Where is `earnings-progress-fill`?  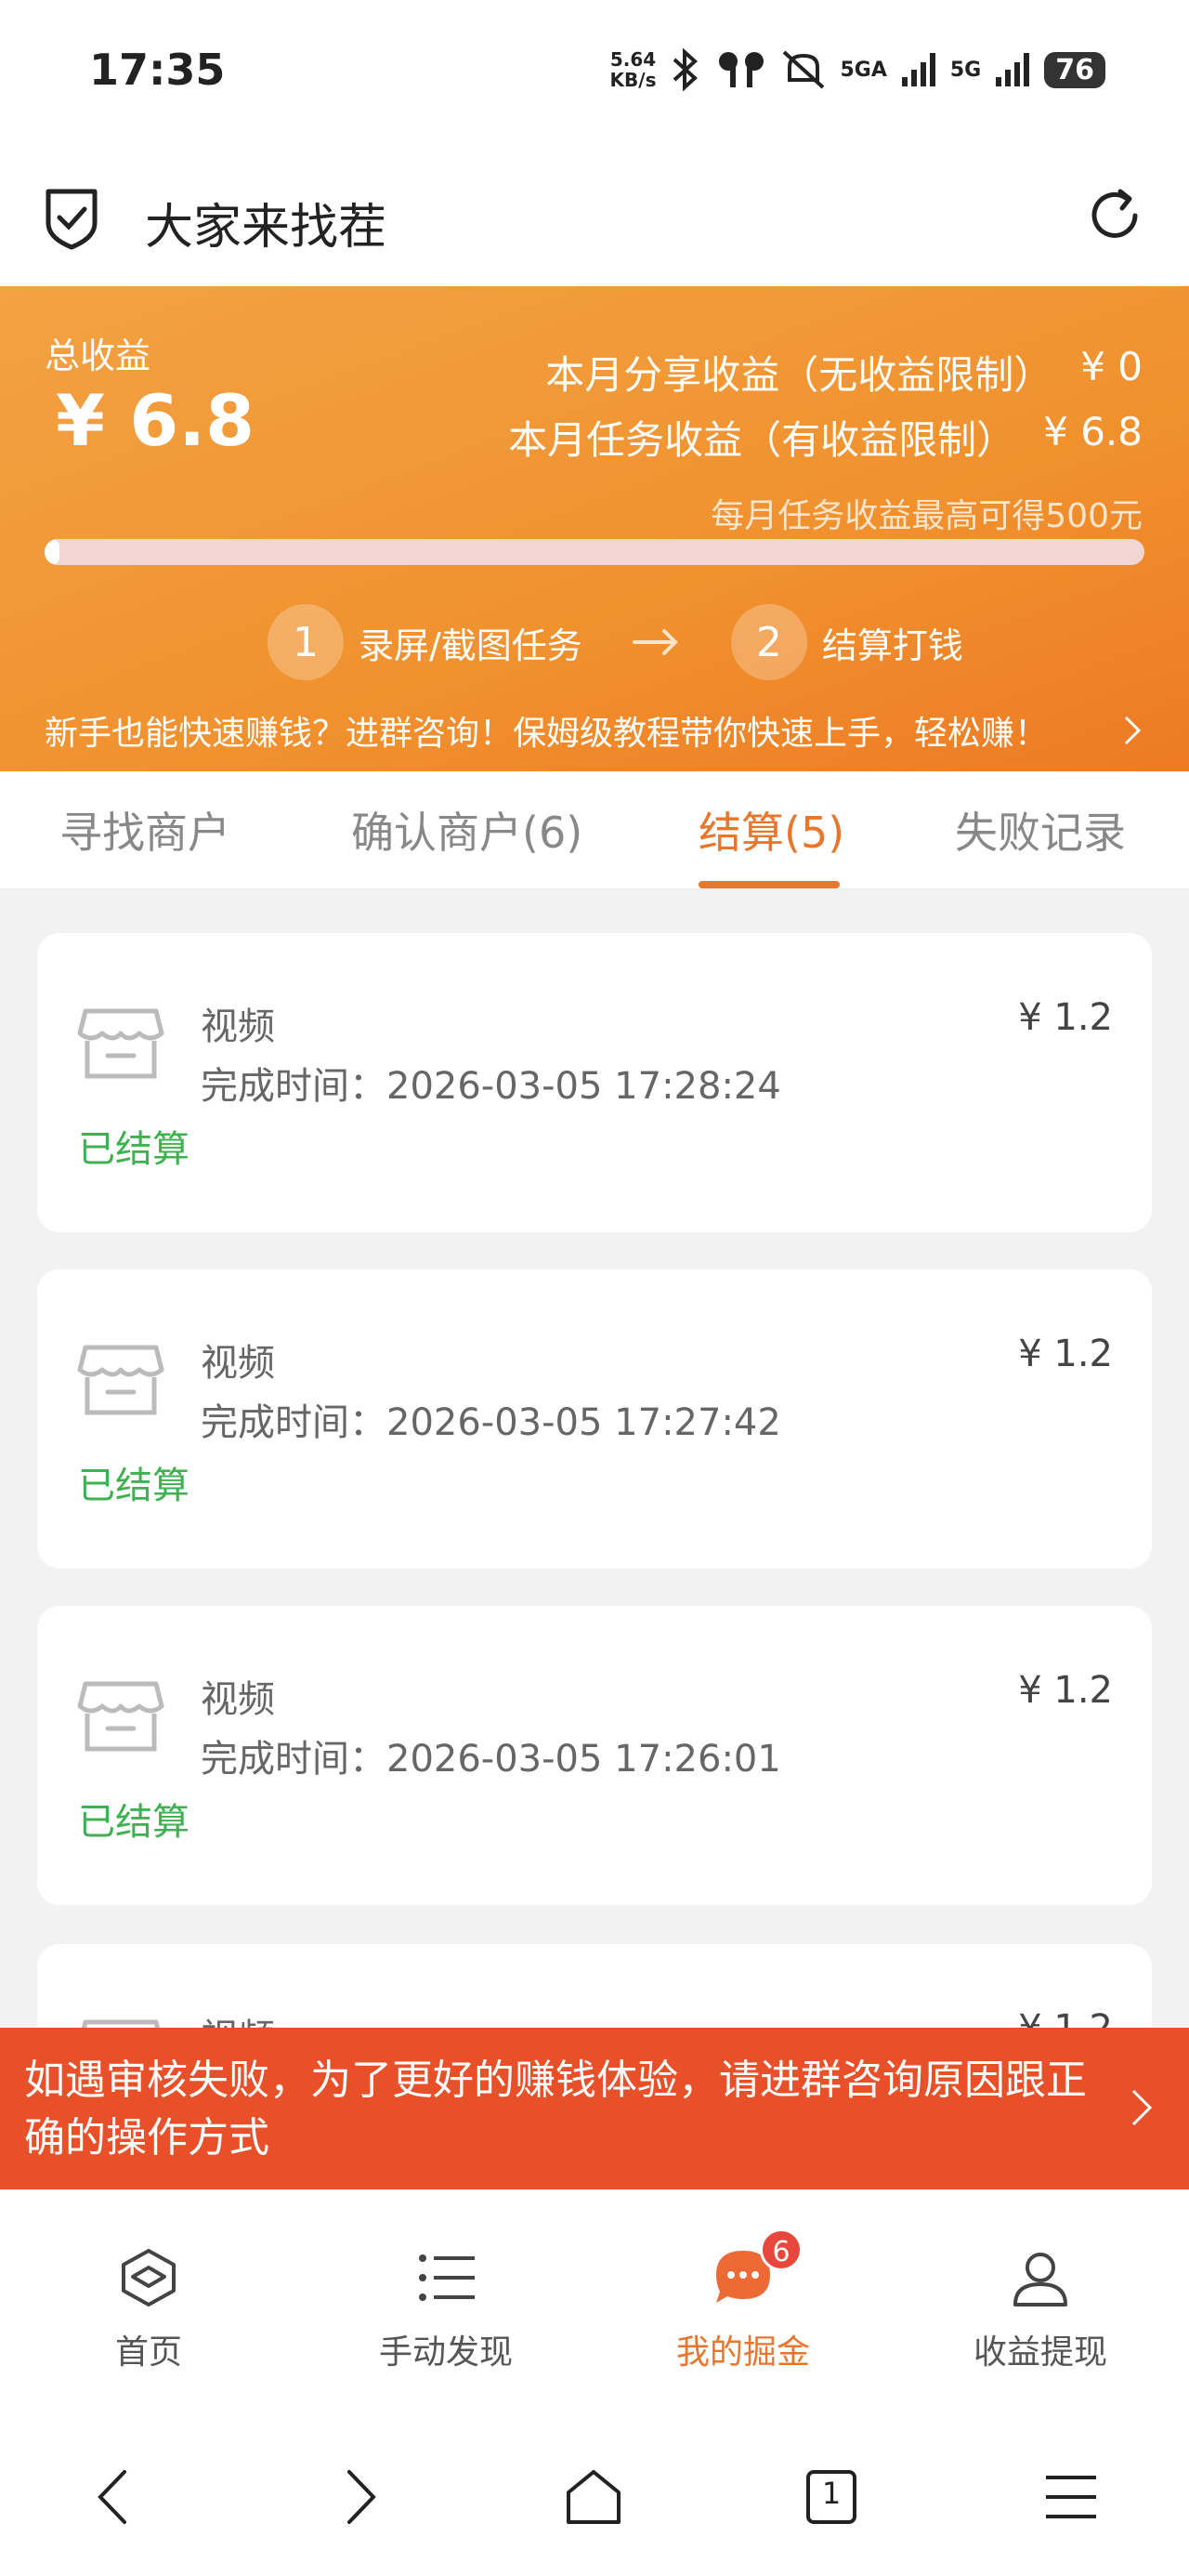
earnings-progress-fill is located at coordinates (53, 552).